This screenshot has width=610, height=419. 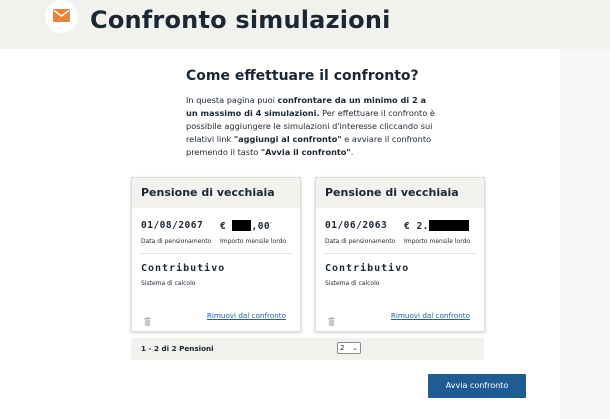 I want to click on amount-suffix: ,00, so click(x=261, y=226).